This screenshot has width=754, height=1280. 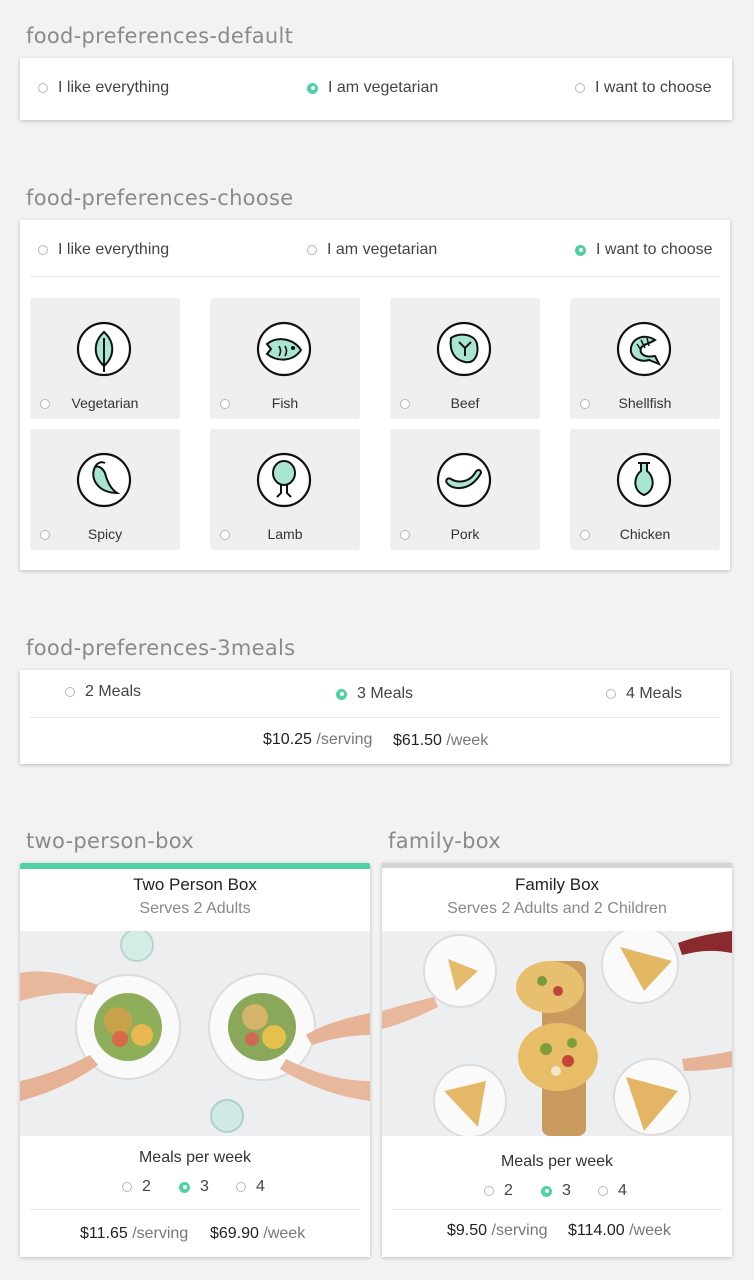 What do you see at coordinates (645, 403) in the screenshot?
I see `tile-label: Shellfish` at bounding box center [645, 403].